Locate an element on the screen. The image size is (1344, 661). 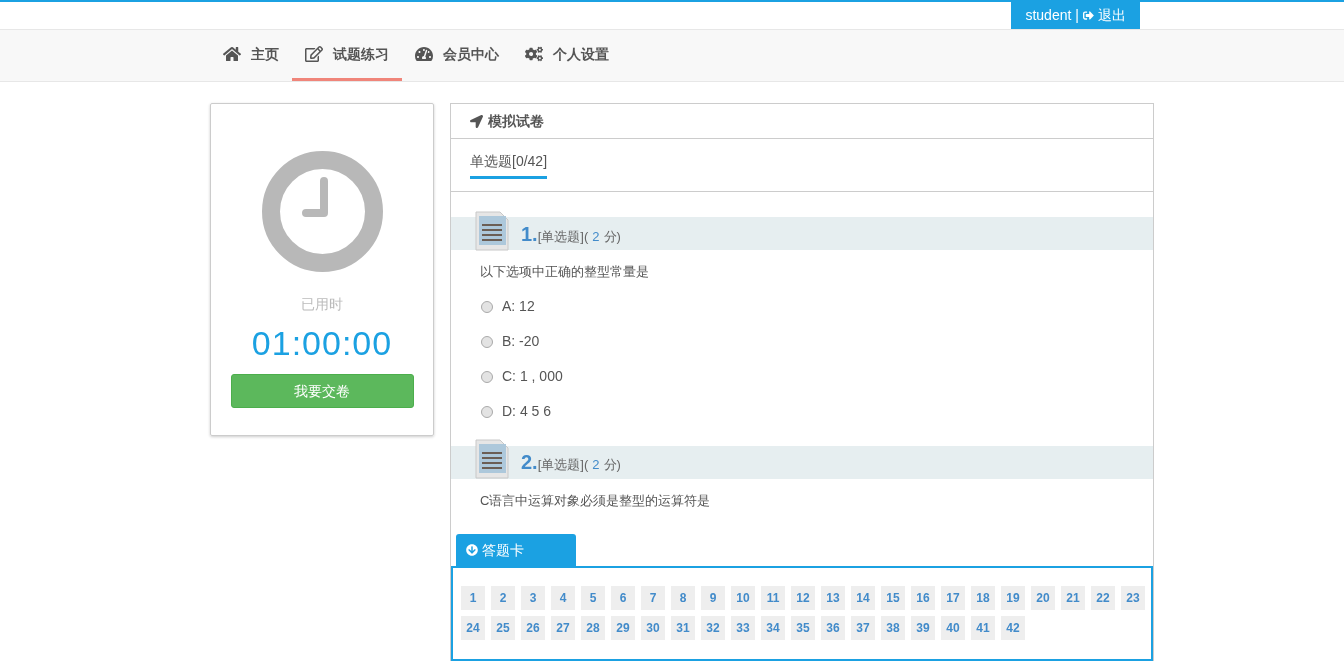
nav-tab: 主页 is located at coordinates (251, 55).